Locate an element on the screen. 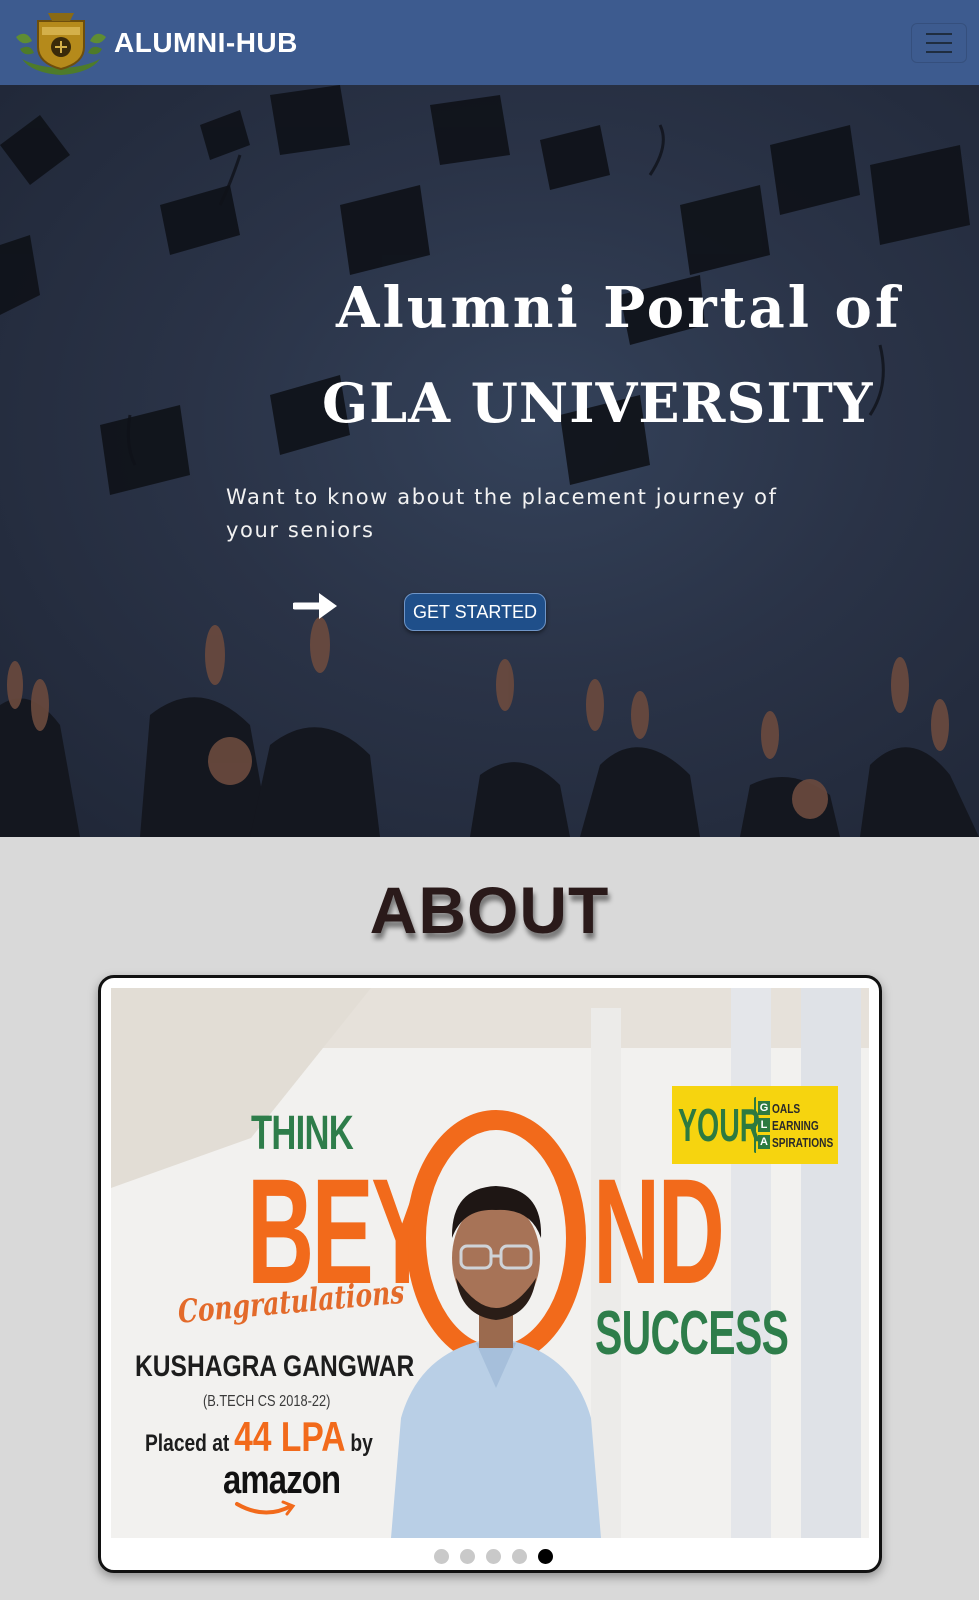 This screenshot has height=1600, width=979. hamburger-menu-icon is located at coordinates (939, 33).